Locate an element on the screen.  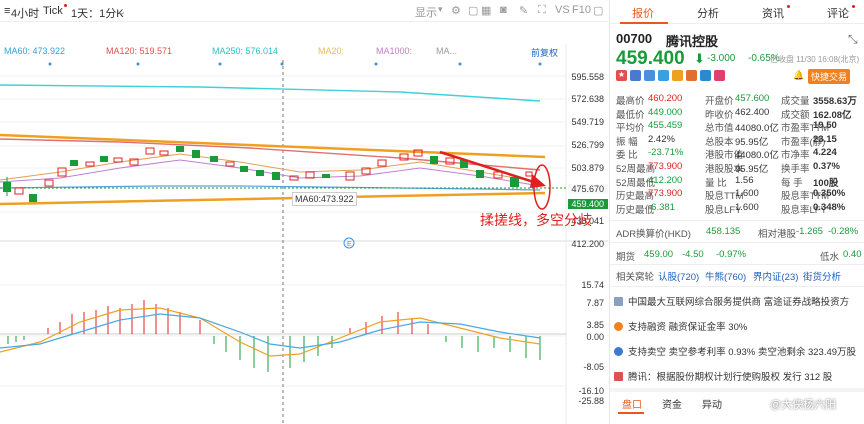
company-description: 中国最大互联网综合服务提供商 富途证券战略投资方 is located at coordinates (739, 302).